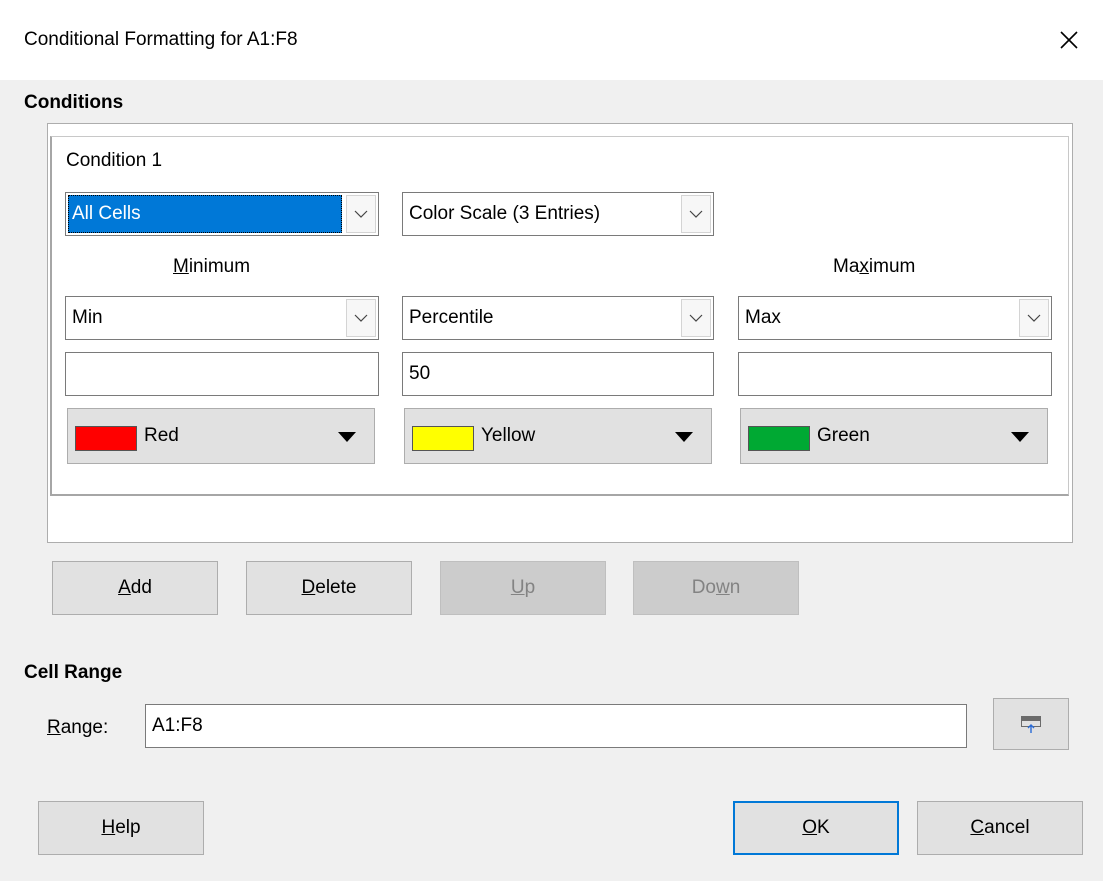 Image resolution: width=1103 pixels, height=881 pixels. I want to click on down-button: Do w n, so click(716, 588).